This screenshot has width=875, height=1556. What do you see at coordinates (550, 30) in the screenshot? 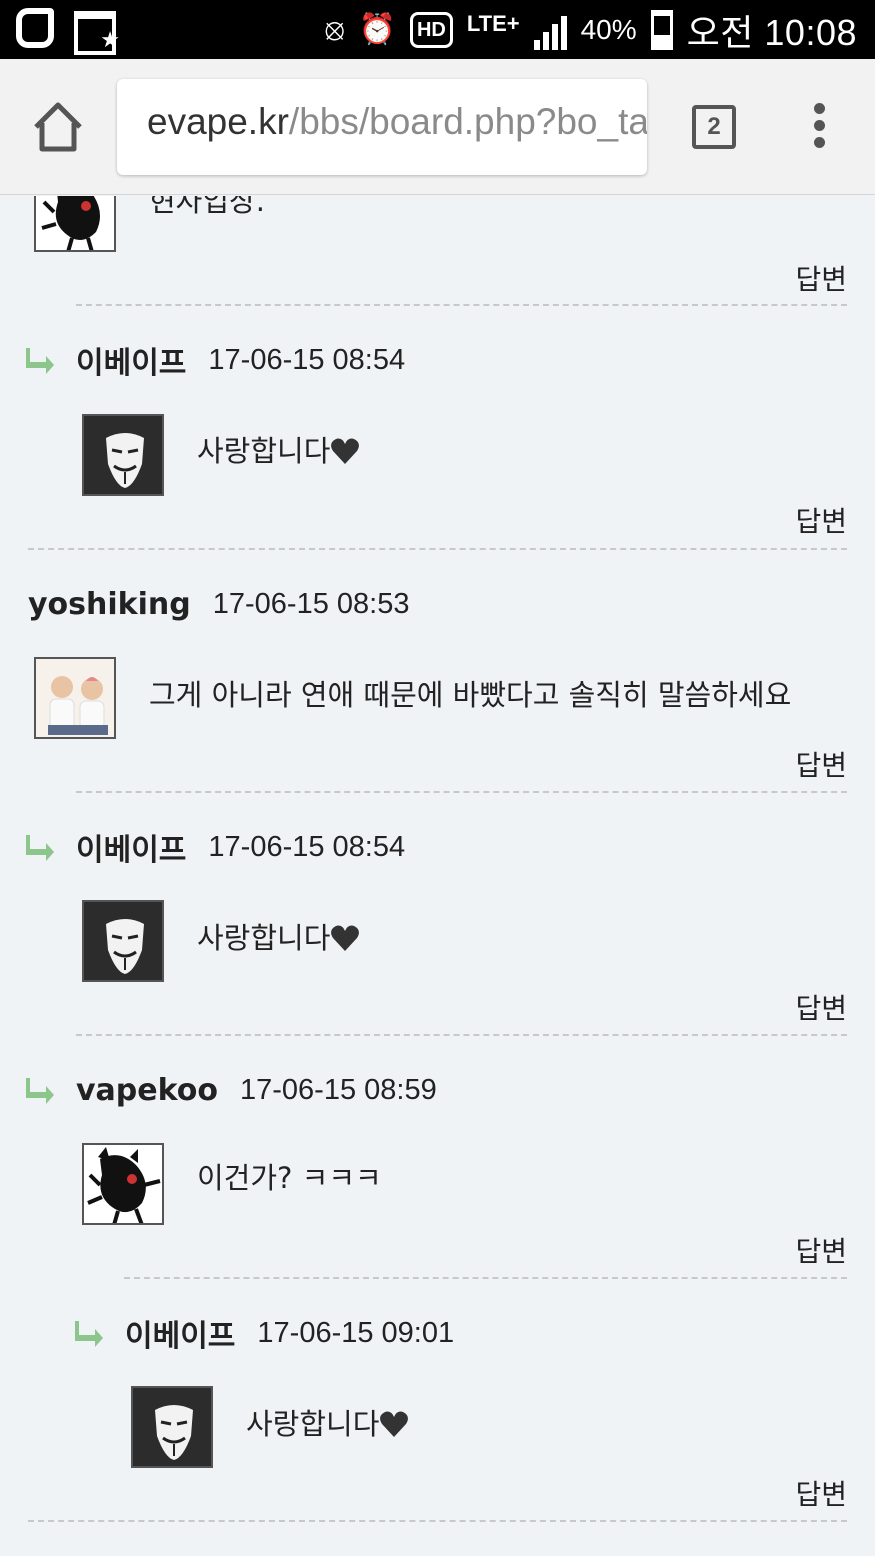
I see `signal-icon` at bounding box center [550, 30].